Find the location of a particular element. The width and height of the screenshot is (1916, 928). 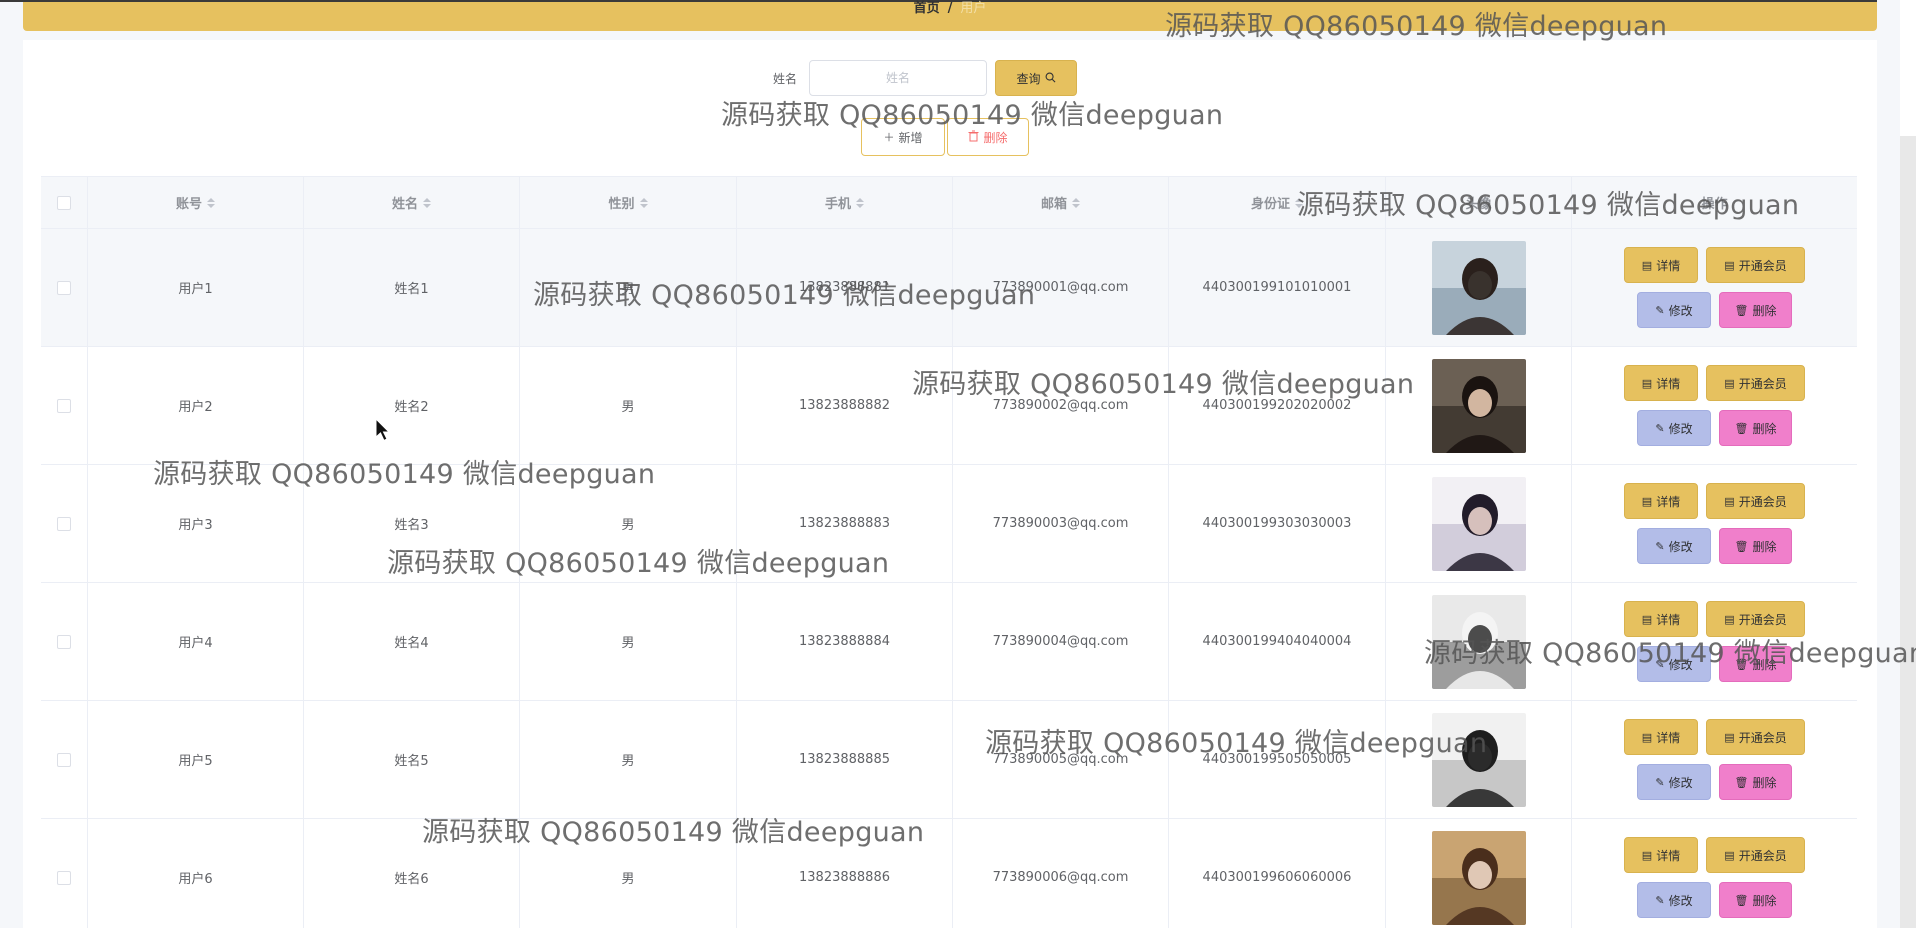

cell-phone: 13823888886 is located at coordinates (845, 873).